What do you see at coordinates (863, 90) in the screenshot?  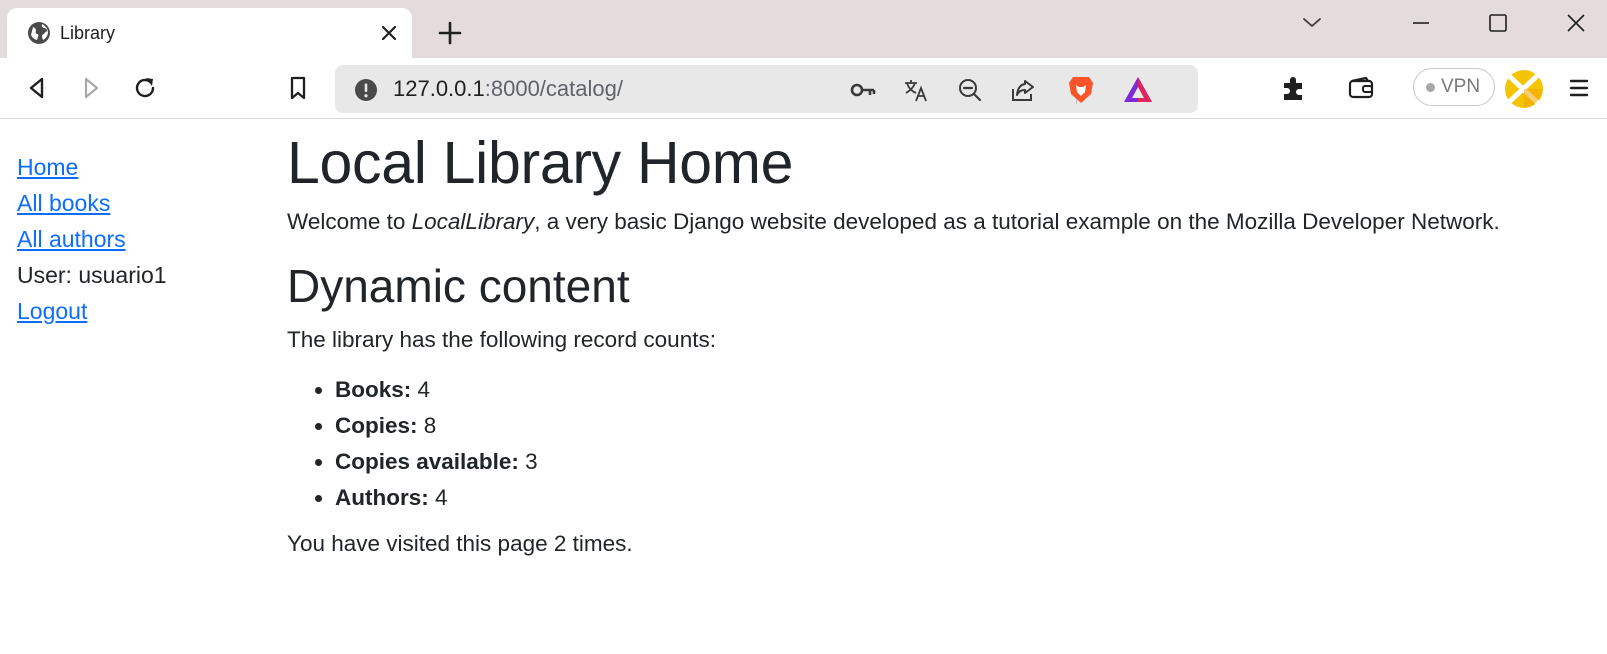 I see `key-icon` at bounding box center [863, 90].